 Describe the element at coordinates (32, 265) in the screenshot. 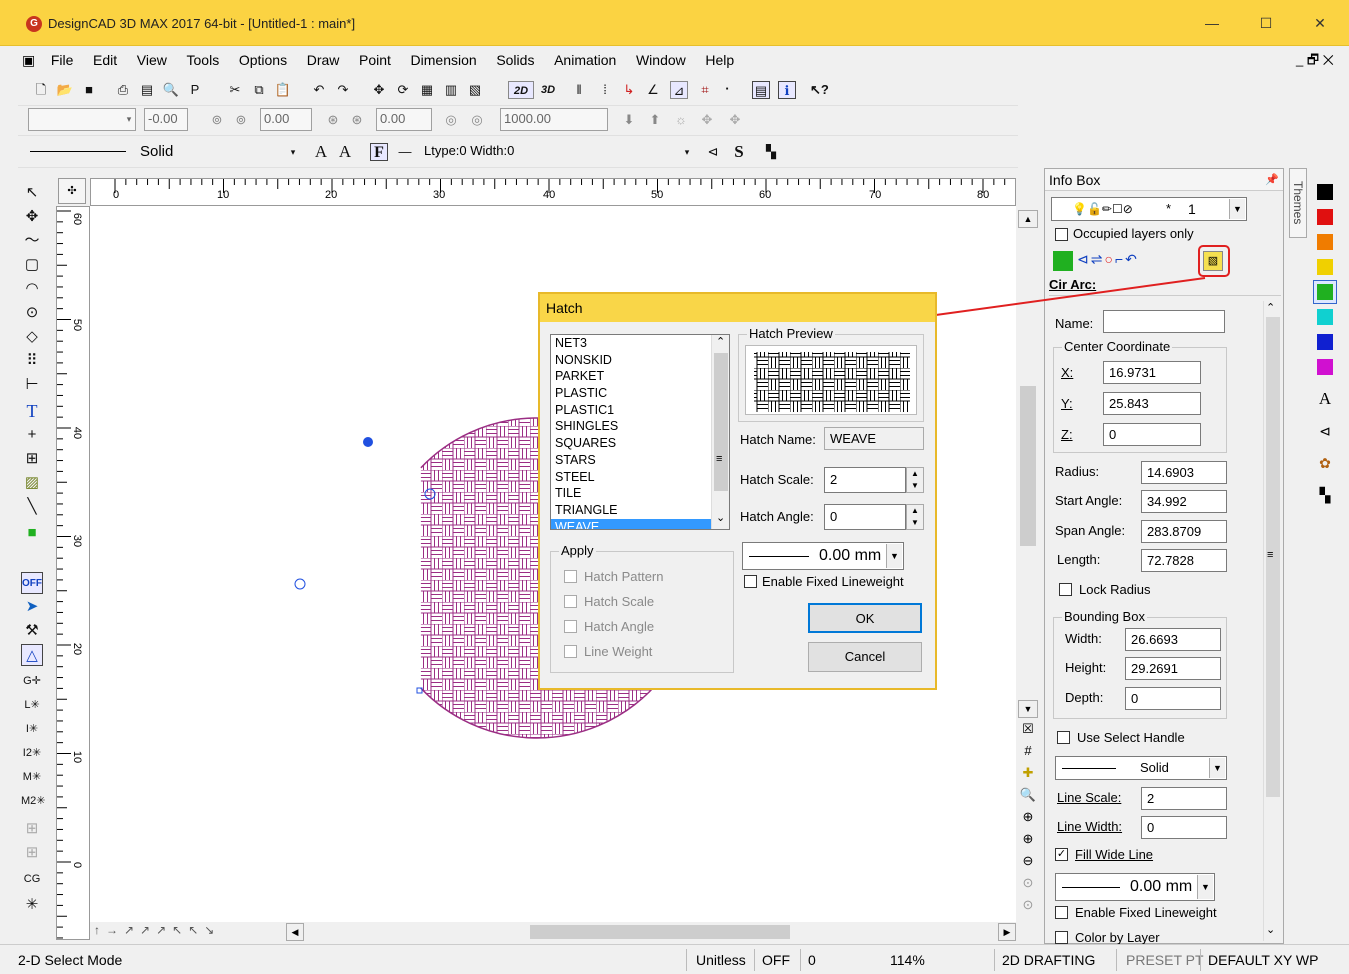

I see `box-icon: ▢` at that location.